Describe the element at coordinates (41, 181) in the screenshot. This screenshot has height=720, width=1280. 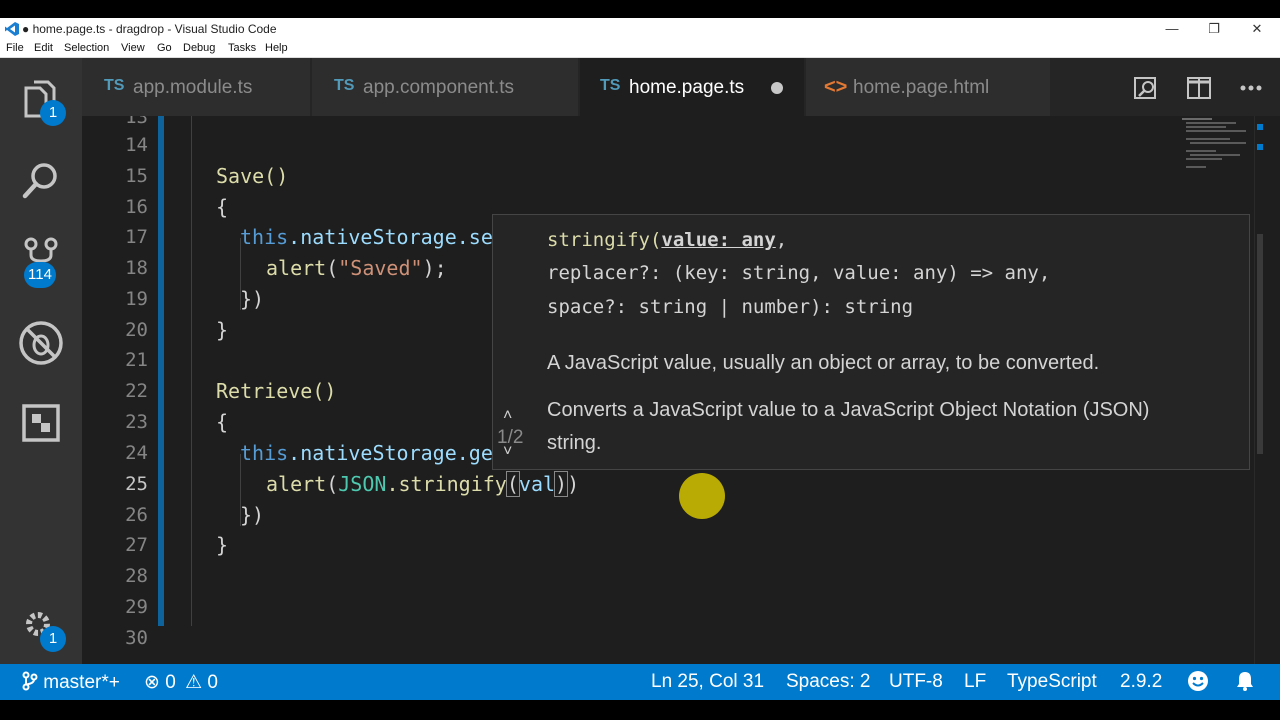
I see `search-button` at that location.